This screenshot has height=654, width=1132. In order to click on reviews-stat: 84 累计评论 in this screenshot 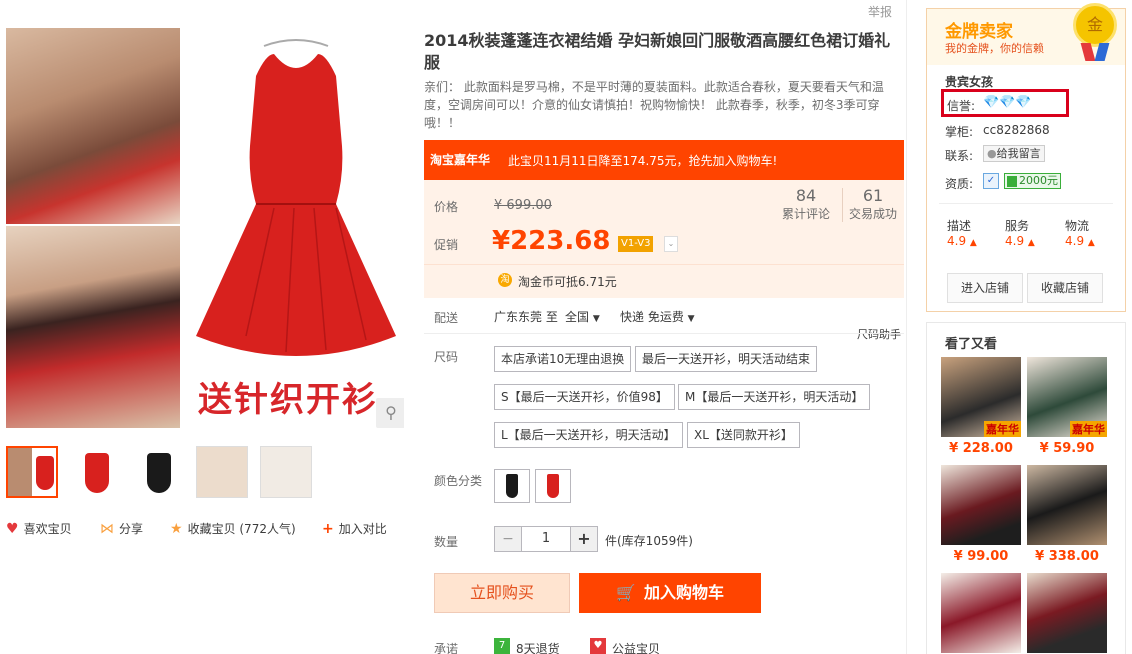, I will do `click(806, 204)`.